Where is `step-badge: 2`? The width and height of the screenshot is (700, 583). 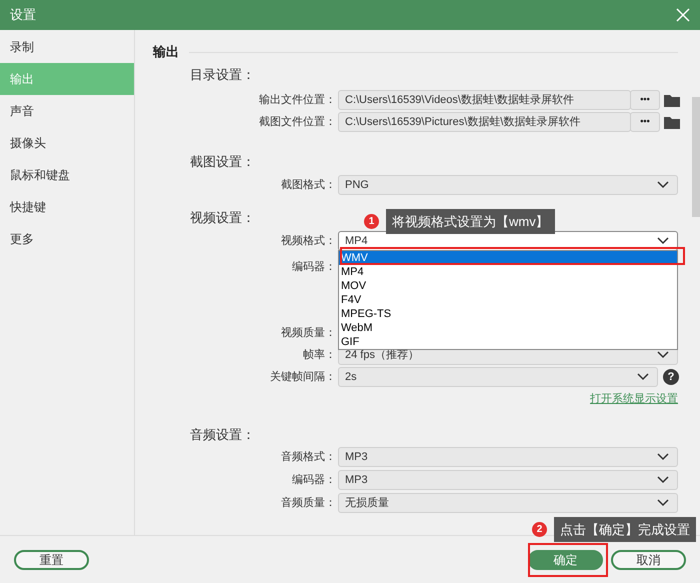 step-badge: 2 is located at coordinates (539, 529).